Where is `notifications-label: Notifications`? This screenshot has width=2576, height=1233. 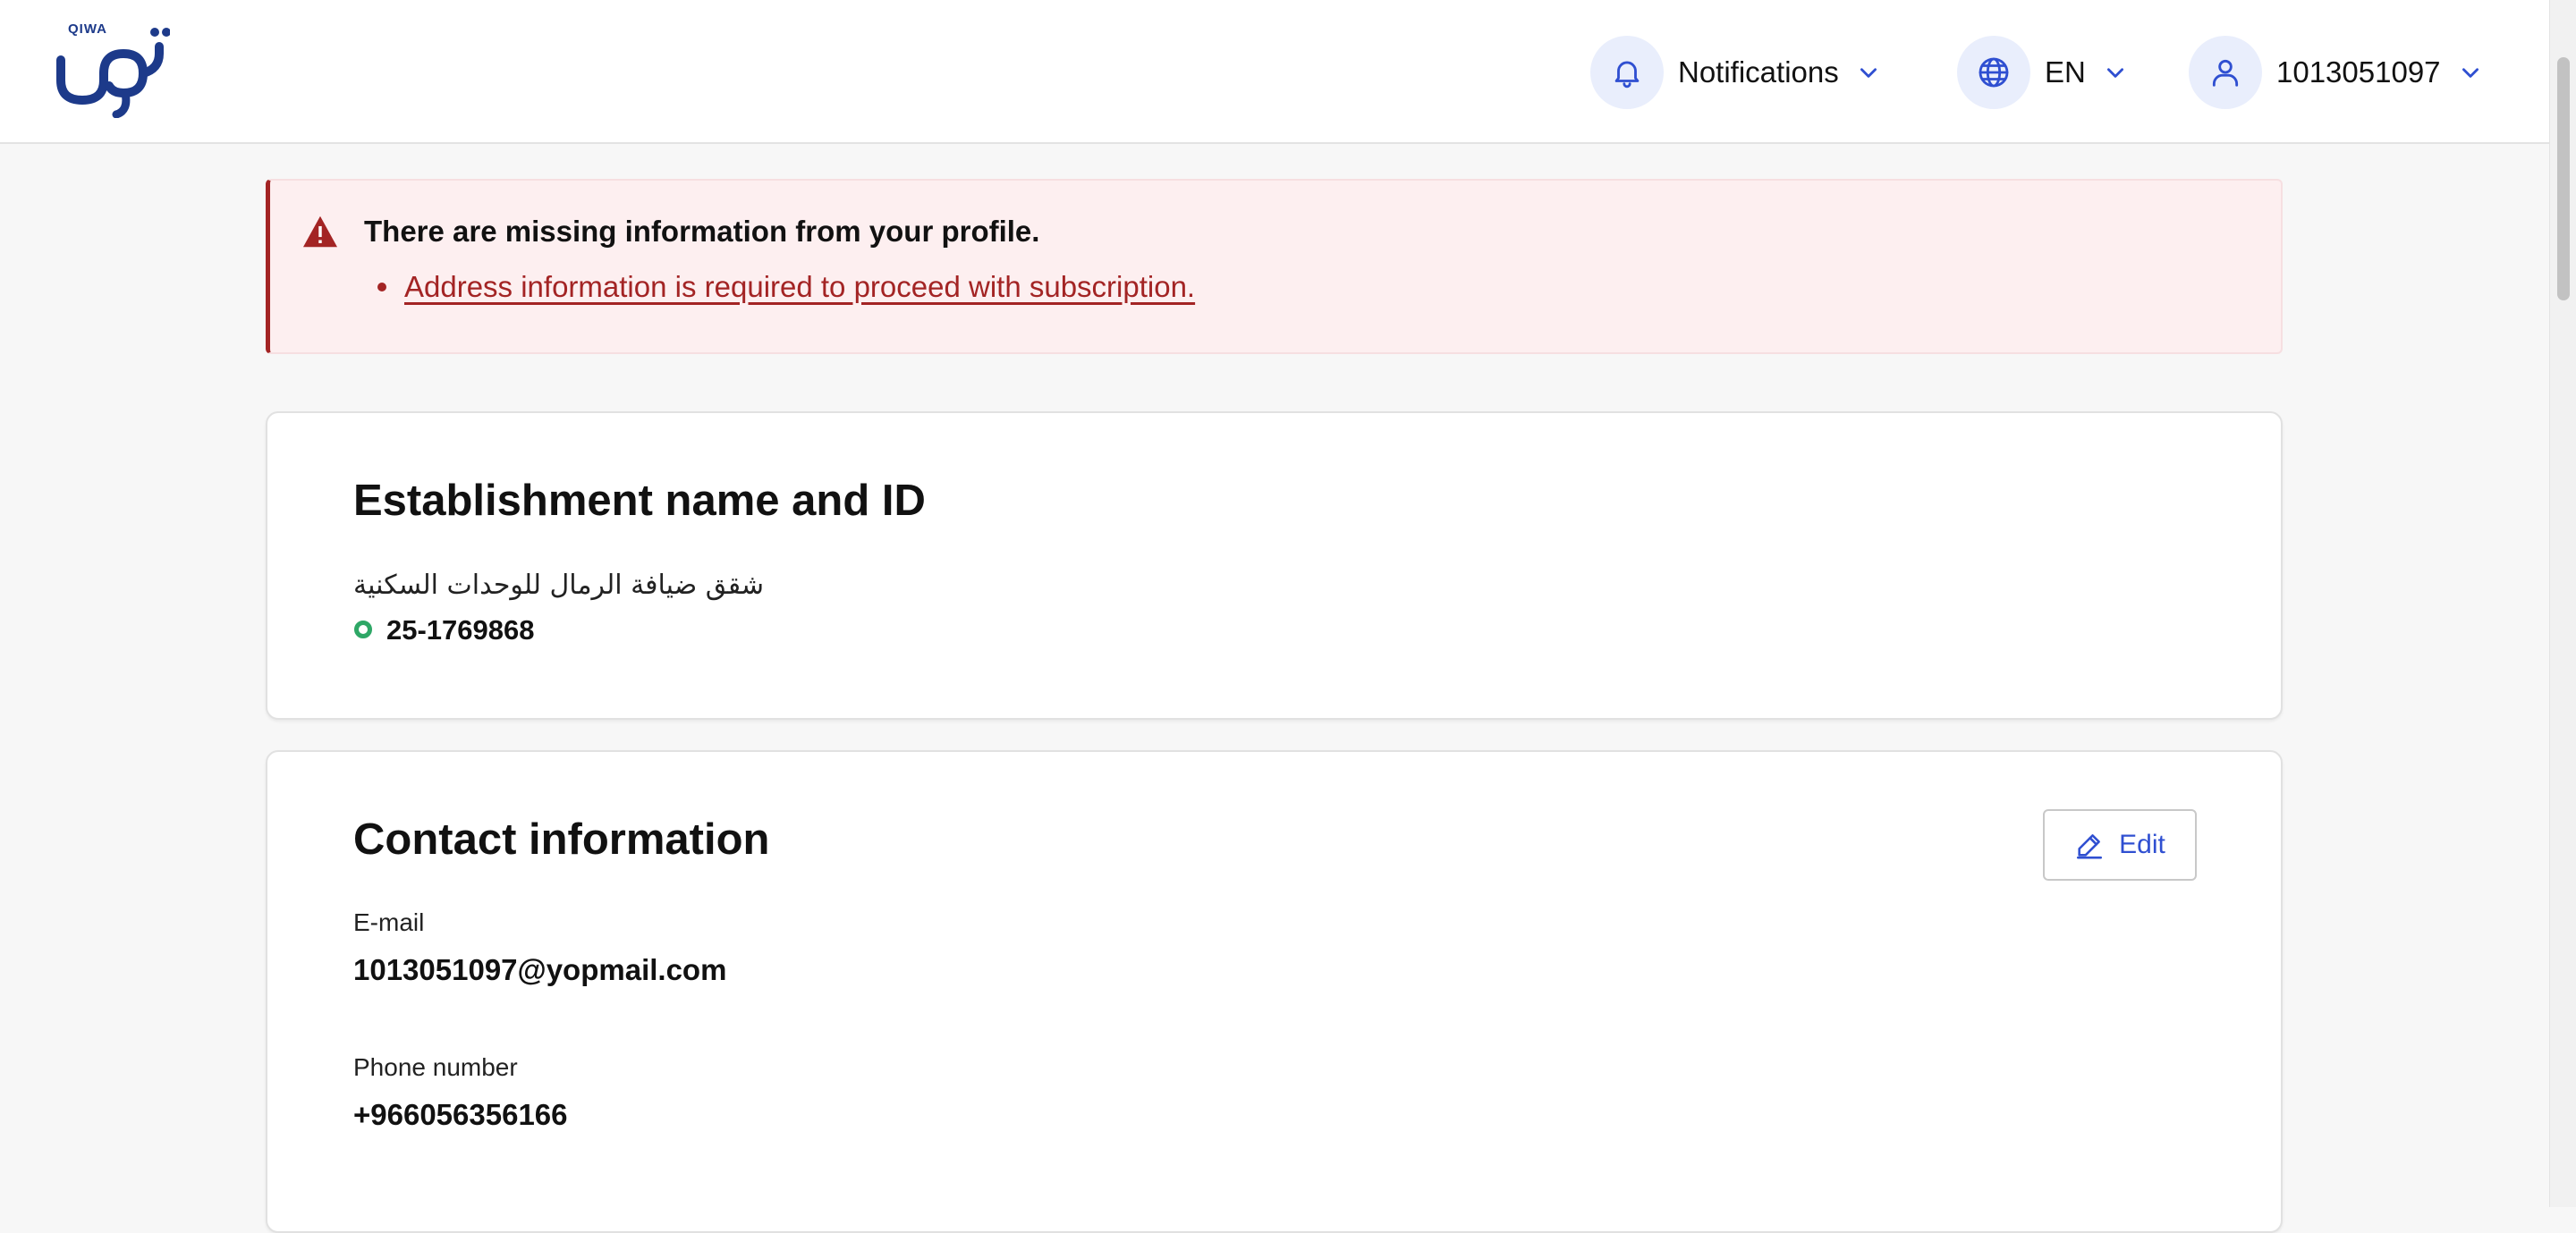
notifications-label: Notifications is located at coordinates (1758, 72).